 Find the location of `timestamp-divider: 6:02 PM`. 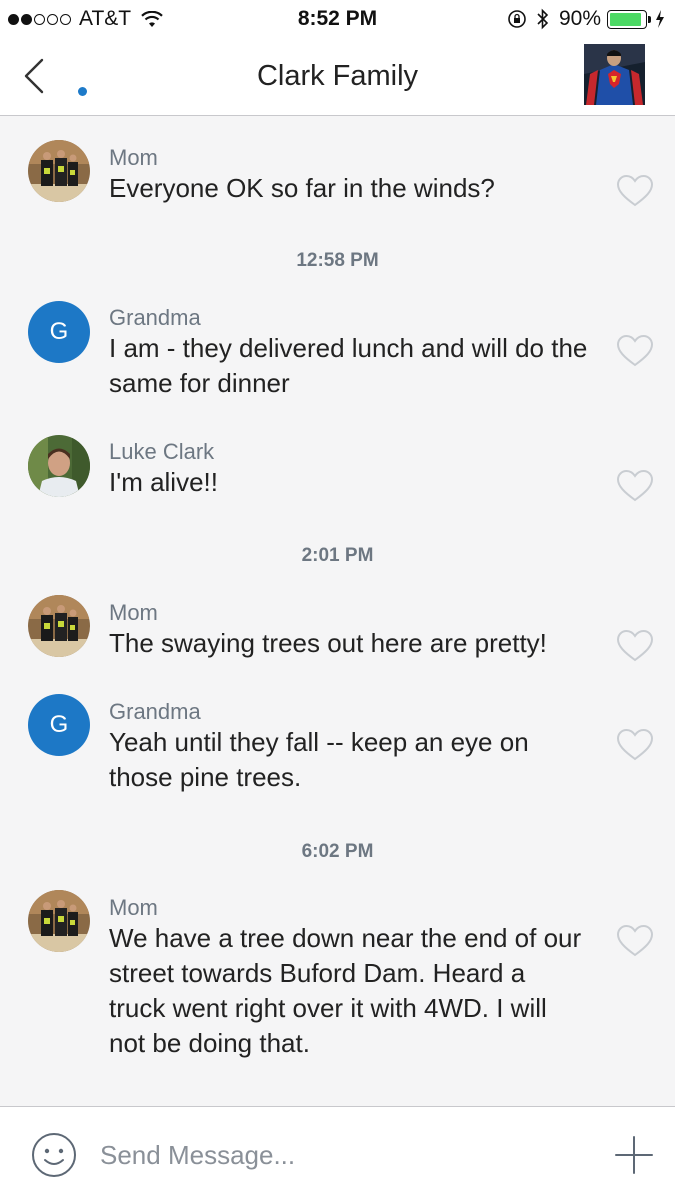

timestamp-divider: 6:02 PM is located at coordinates (337, 851).